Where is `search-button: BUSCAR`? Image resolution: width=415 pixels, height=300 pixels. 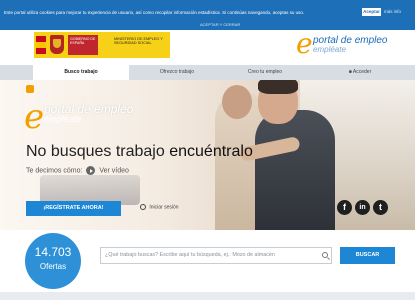 search-button: BUSCAR is located at coordinates (367, 255).